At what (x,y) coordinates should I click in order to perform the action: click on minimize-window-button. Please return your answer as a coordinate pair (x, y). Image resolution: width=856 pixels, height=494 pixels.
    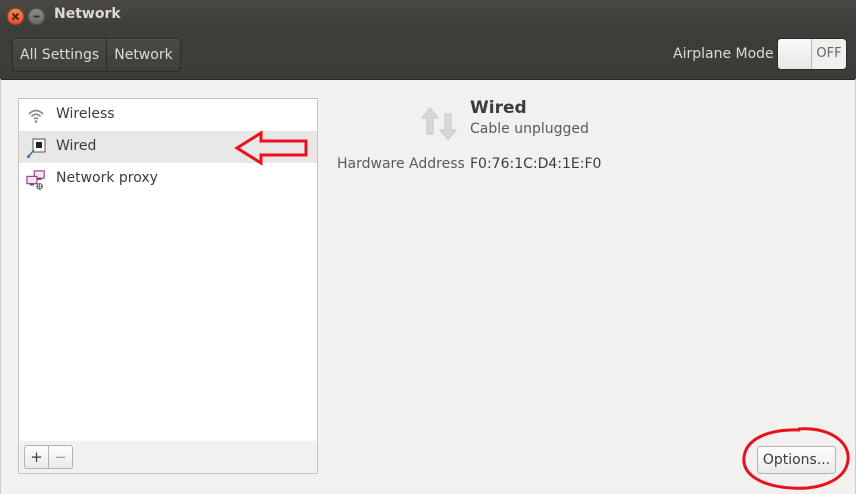
    Looking at the image, I should click on (36, 16).